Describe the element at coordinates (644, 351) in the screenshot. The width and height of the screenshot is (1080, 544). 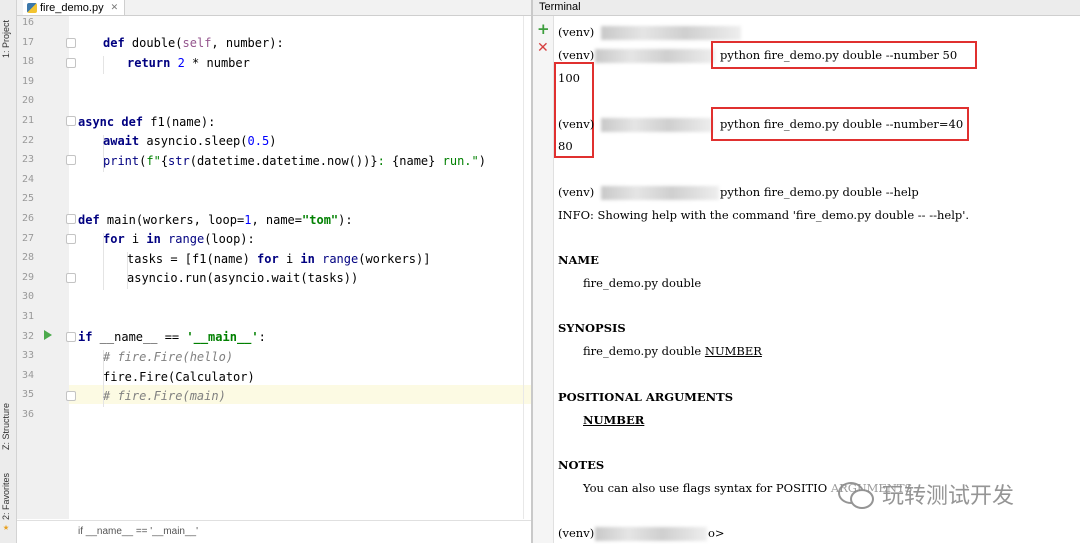
I see `synopsis-command: fire_demo.py double` at that location.